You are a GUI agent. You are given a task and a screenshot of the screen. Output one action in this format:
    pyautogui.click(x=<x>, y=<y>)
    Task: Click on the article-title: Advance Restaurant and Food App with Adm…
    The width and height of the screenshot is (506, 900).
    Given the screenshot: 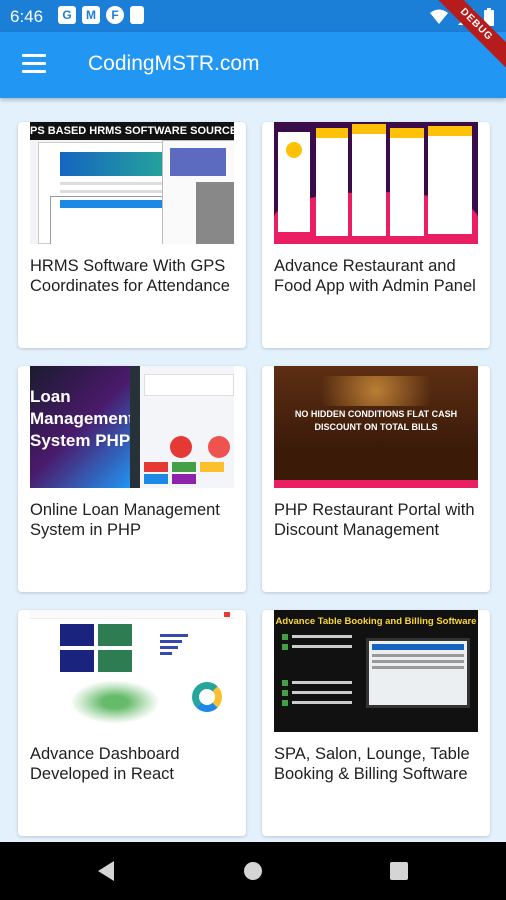 What is the action you would take?
    pyautogui.click(x=375, y=276)
    